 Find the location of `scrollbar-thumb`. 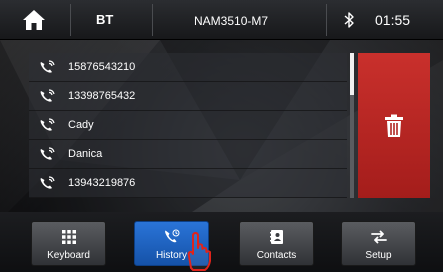

scrollbar-thumb is located at coordinates (352, 74).